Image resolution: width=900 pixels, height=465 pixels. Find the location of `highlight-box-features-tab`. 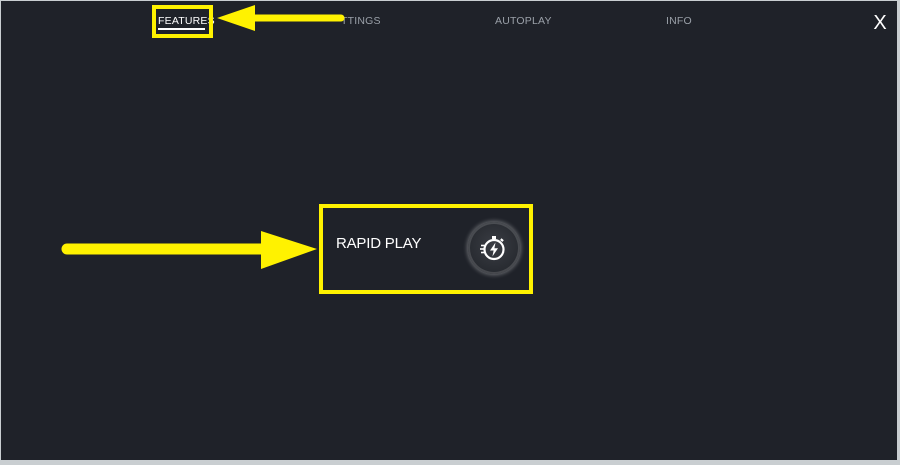

highlight-box-features-tab is located at coordinates (182, 21).